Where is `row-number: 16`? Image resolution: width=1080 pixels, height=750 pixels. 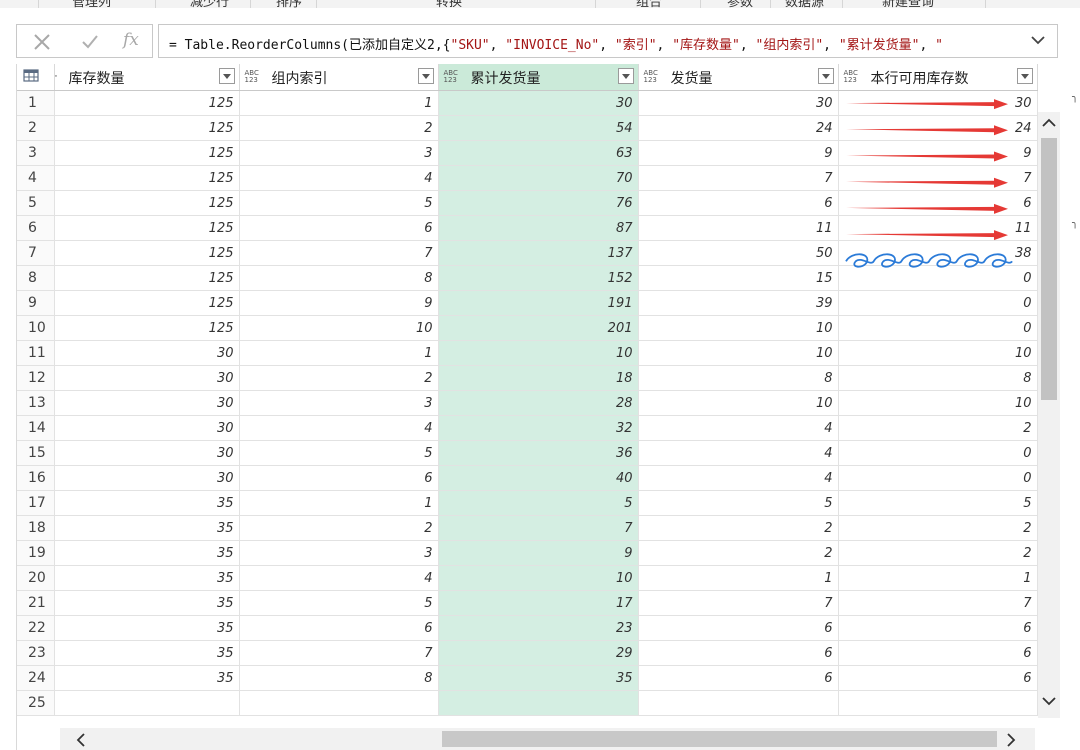
row-number: 16 is located at coordinates (36, 478).